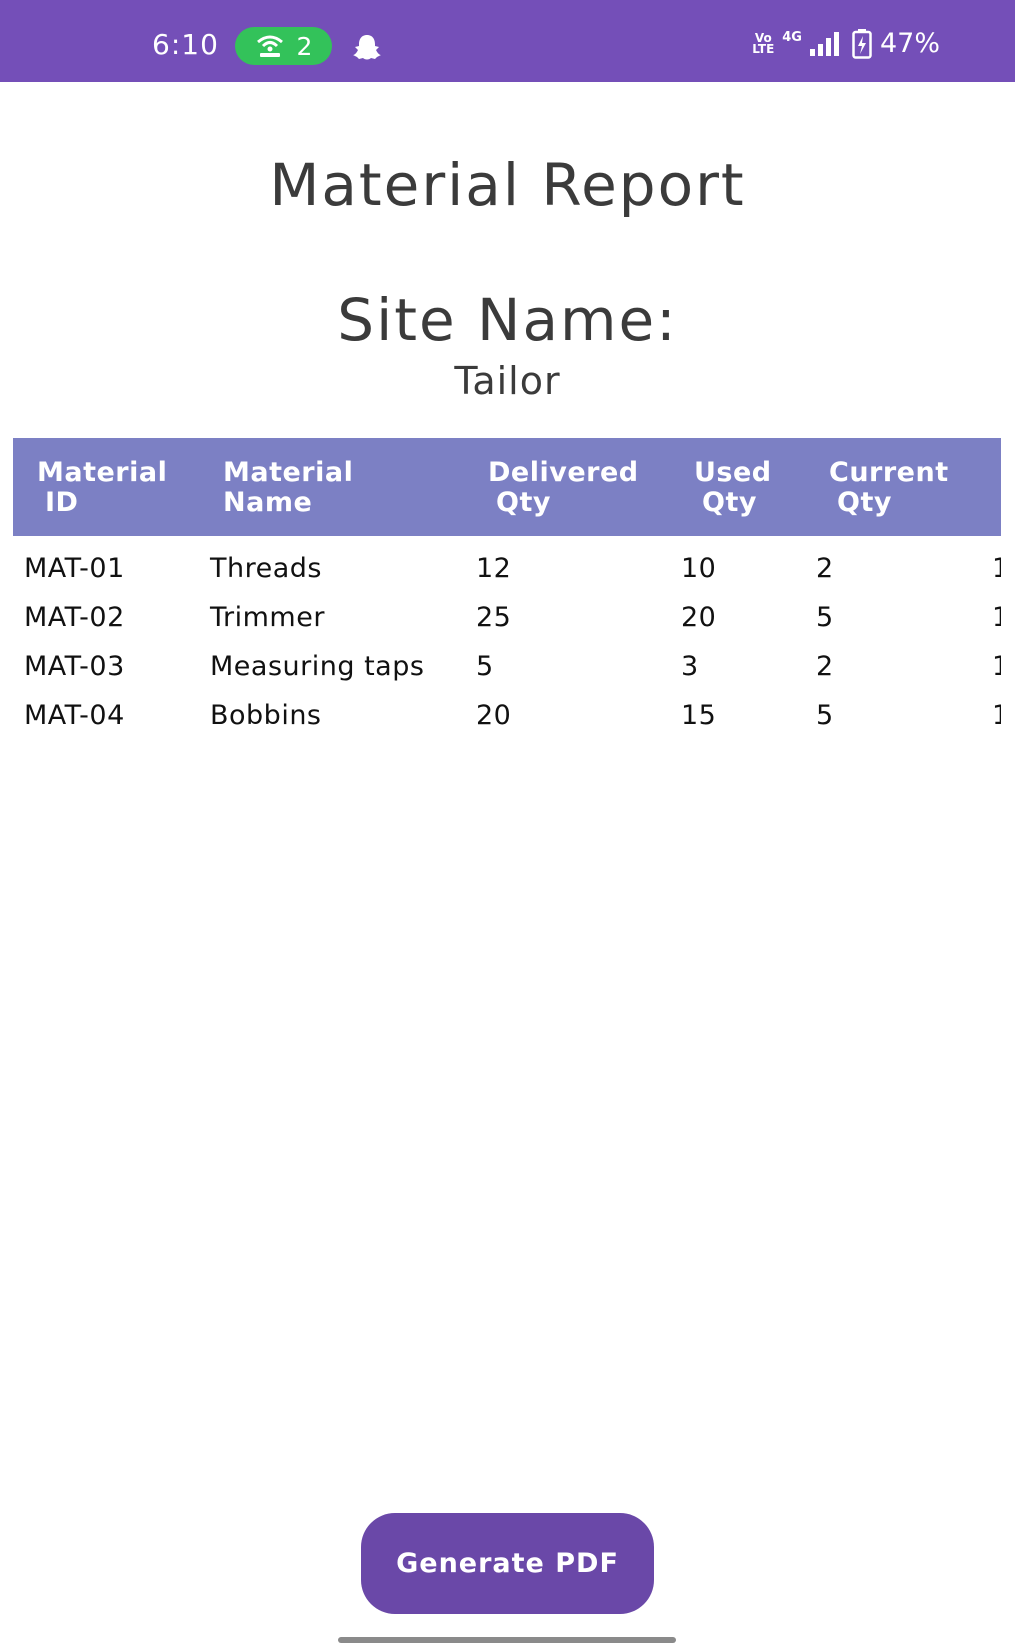 Image resolution: width=1015 pixels, height=1648 pixels. What do you see at coordinates (846, 43) in the screenshot?
I see `status-right-cluster: Vo LTE 4G 47%` at bounding box center [846, 43].